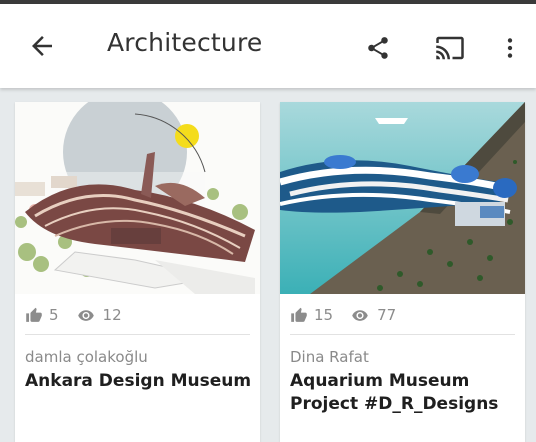 This screenshot has width=536, height=442. I want to click on project-stats: 15 77, so click(351, 315).